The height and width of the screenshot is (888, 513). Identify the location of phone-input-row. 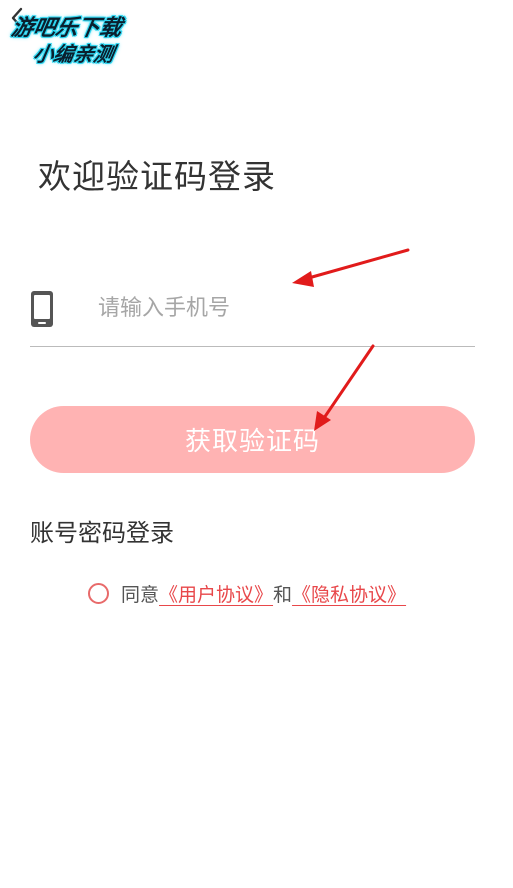
(252, 312).